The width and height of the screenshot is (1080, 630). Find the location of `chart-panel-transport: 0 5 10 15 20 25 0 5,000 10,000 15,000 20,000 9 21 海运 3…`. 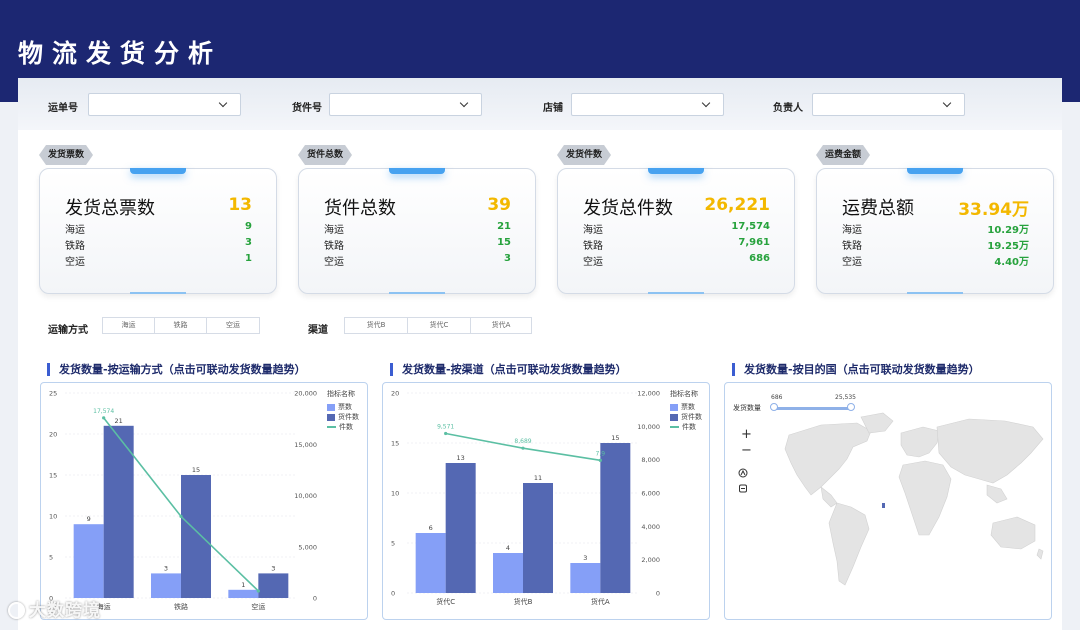

chart-panel-transport: 0 5 10 15 20 25 0 5,000 10,000 15,000 20,000 9 21 海运 3… is located at coordinates (204, 501).